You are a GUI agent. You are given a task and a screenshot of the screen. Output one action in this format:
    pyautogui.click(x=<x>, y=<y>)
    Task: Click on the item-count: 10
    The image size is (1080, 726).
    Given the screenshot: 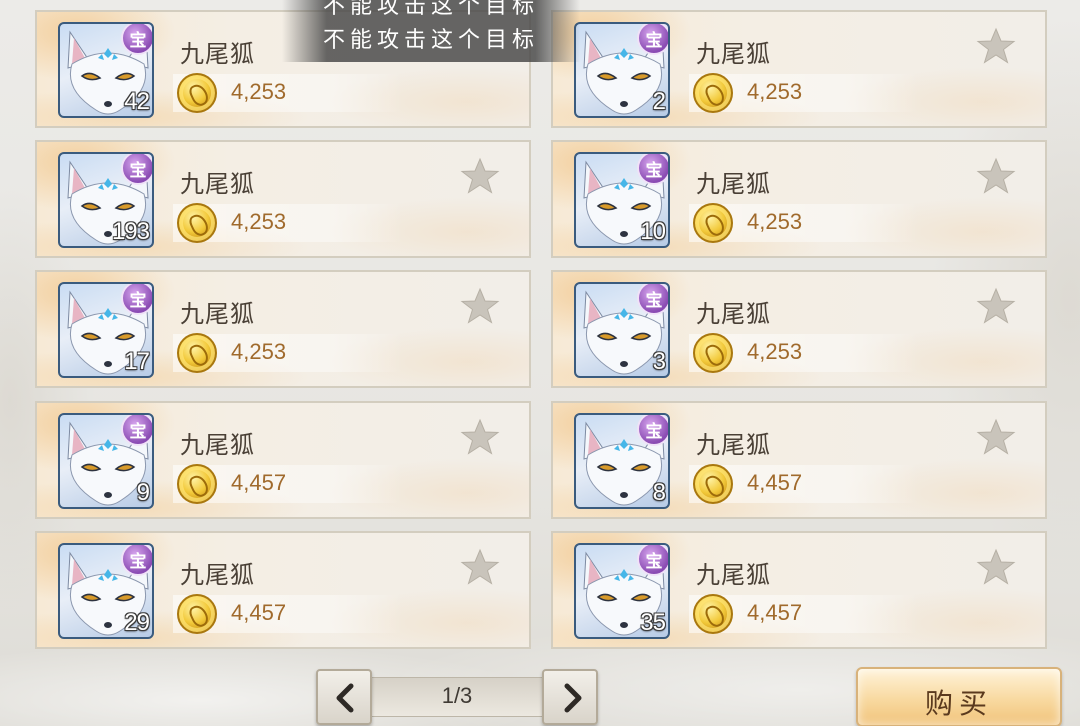 What is the action you would take?
    pyautogui.click(x=653, y=231)
    